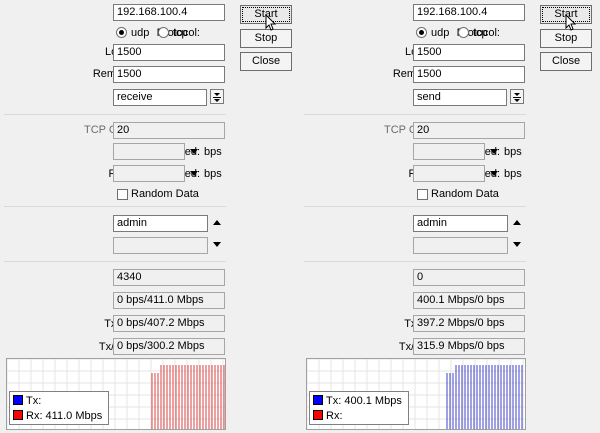  Describe the element at coordinates (460, 97) in the screenshot. I see `direction-select: send` at that location.